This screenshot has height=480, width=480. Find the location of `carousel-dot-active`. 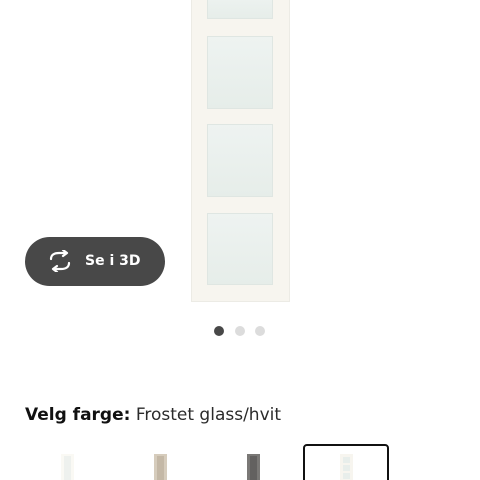

carousel-dot-active is located at coordinates (219, 331).